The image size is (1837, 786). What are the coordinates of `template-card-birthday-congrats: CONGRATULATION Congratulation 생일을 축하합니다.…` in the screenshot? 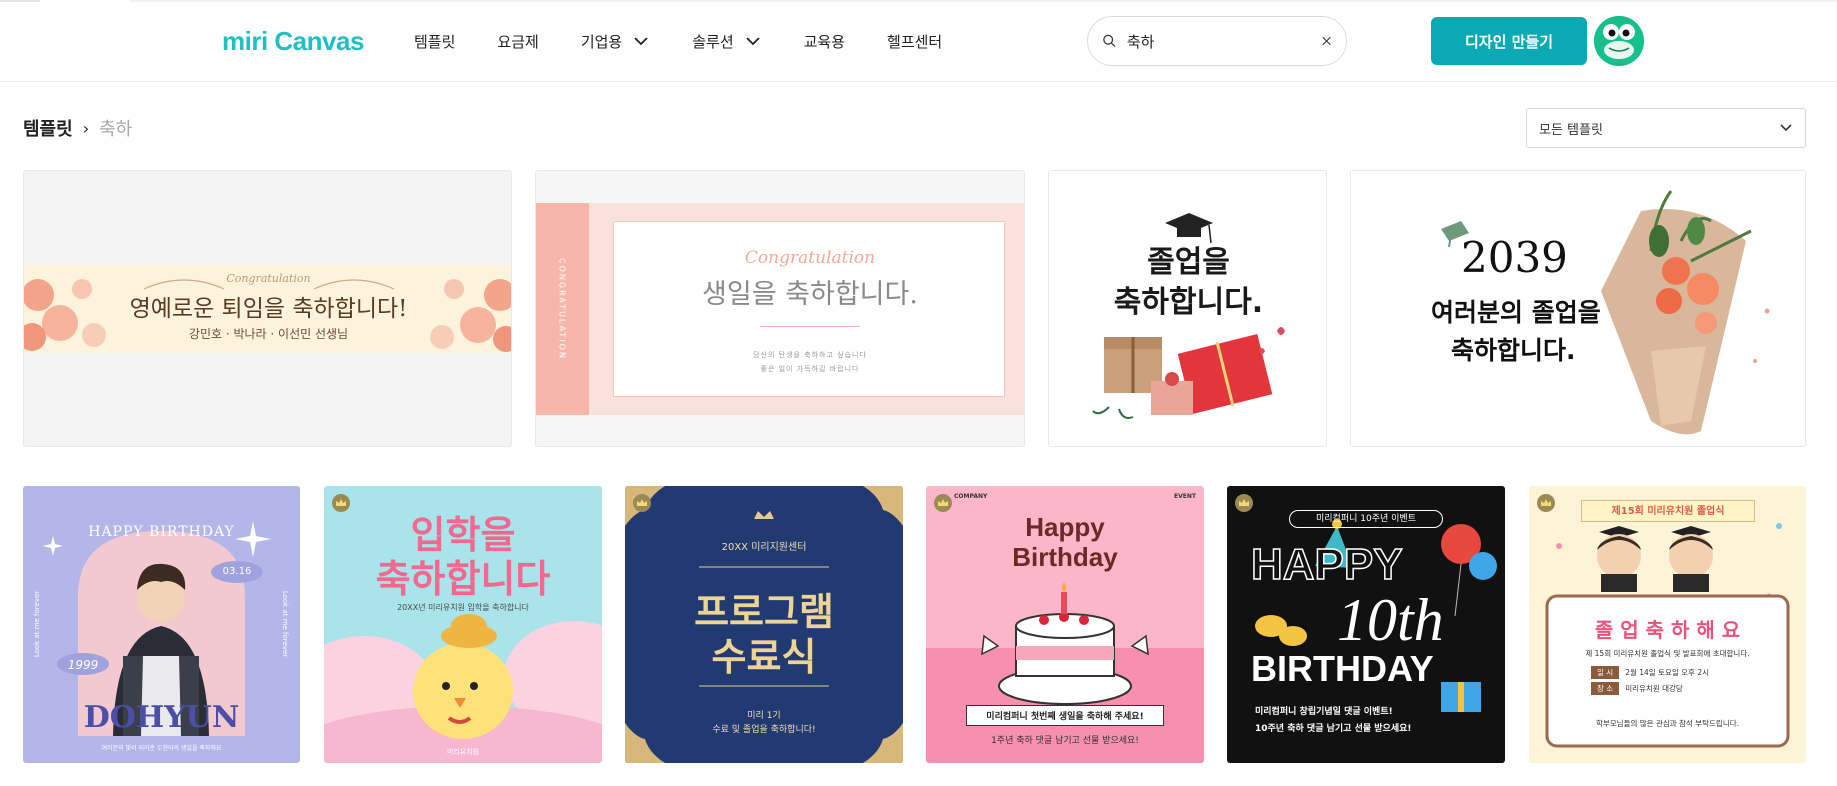 It's located at (780, 308).